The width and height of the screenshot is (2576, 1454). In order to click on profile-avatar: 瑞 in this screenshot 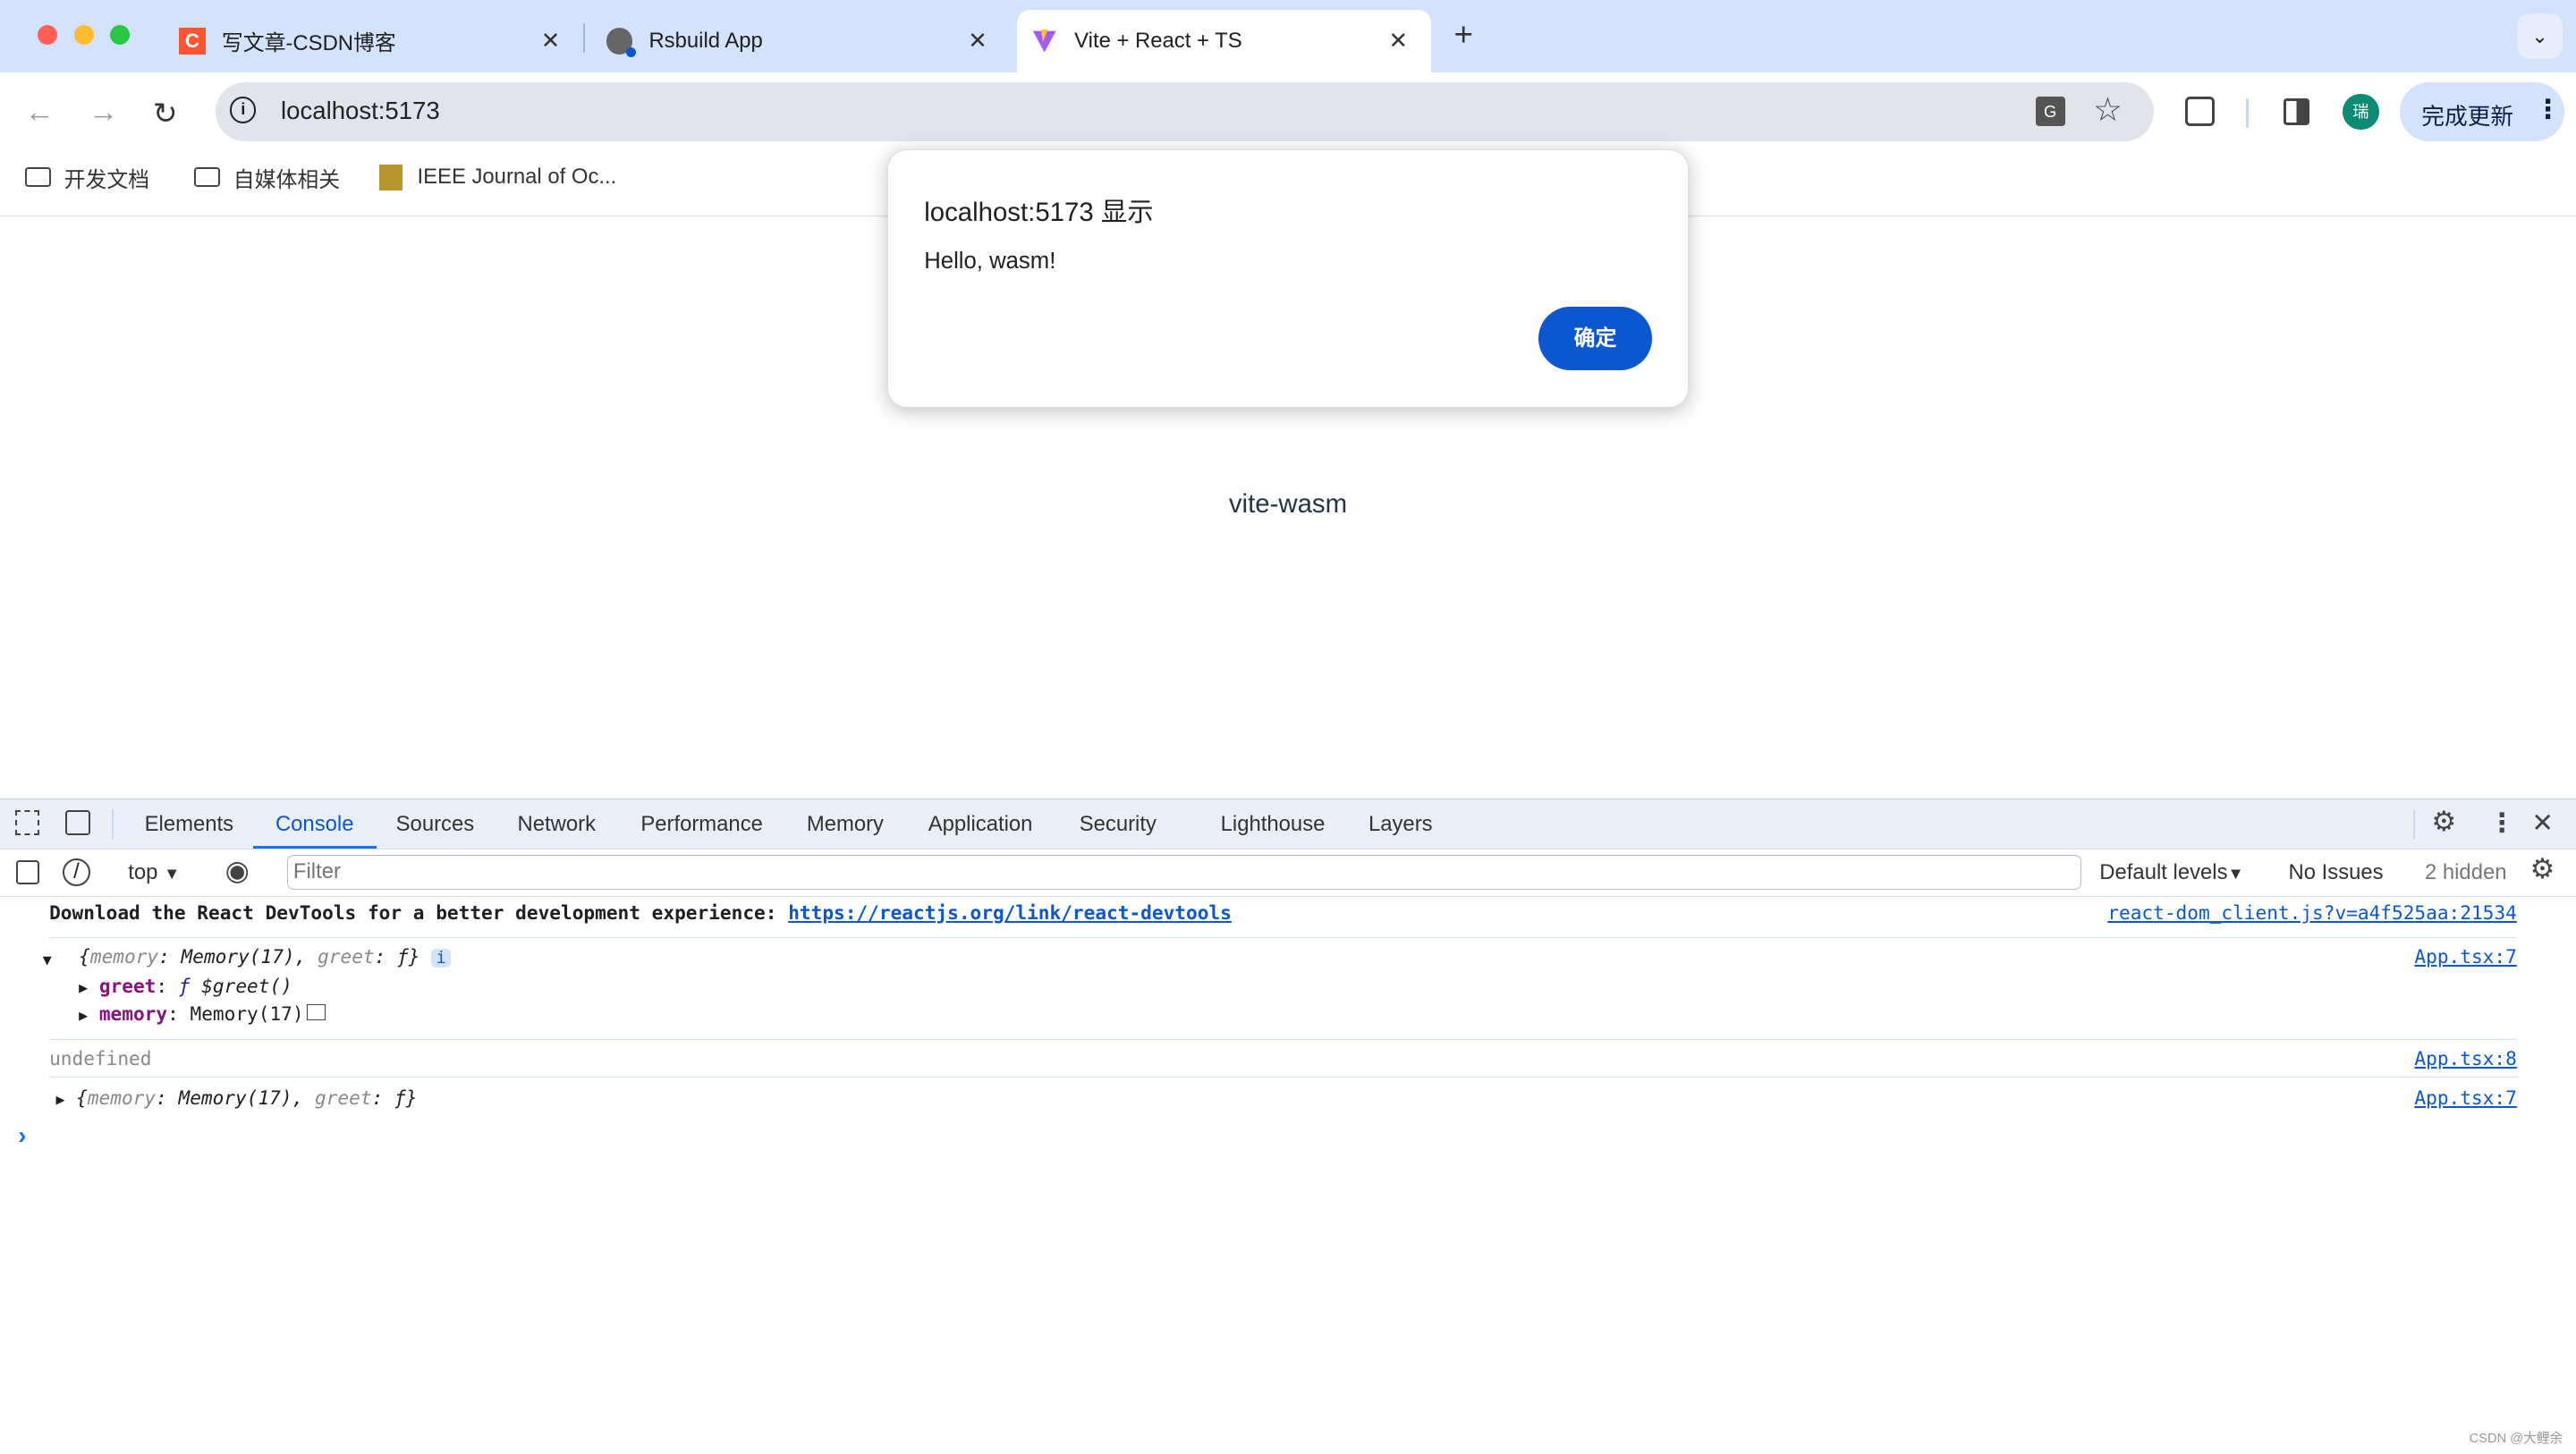, I will do `click(2361, 112)`.